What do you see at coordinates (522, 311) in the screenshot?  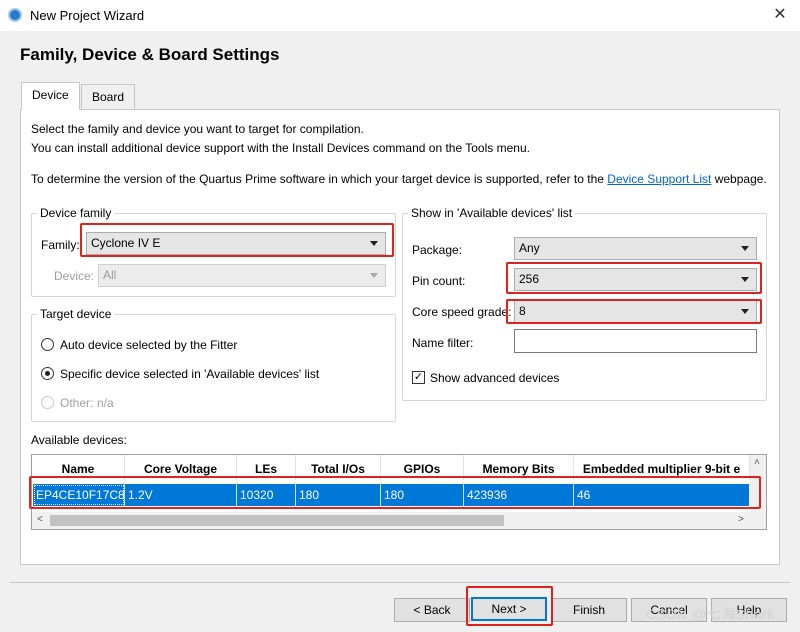 I see `core-speed-value: 8` at bounding box center [522, 311].